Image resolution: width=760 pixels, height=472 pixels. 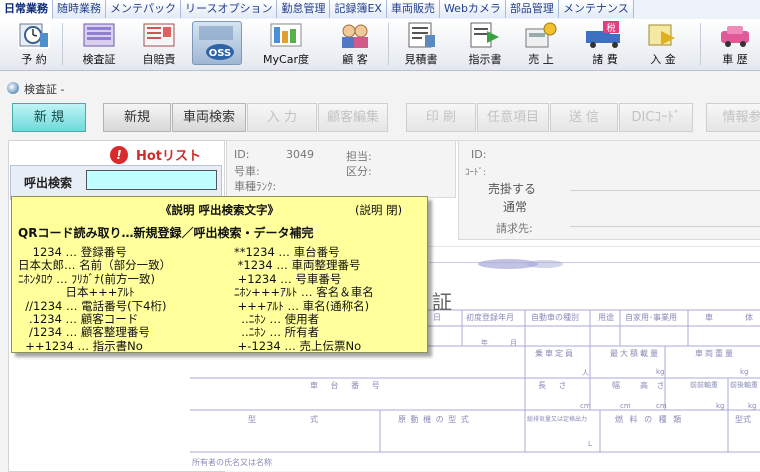 I want to click on input-button: 入 力, so click(x=282, y=117).